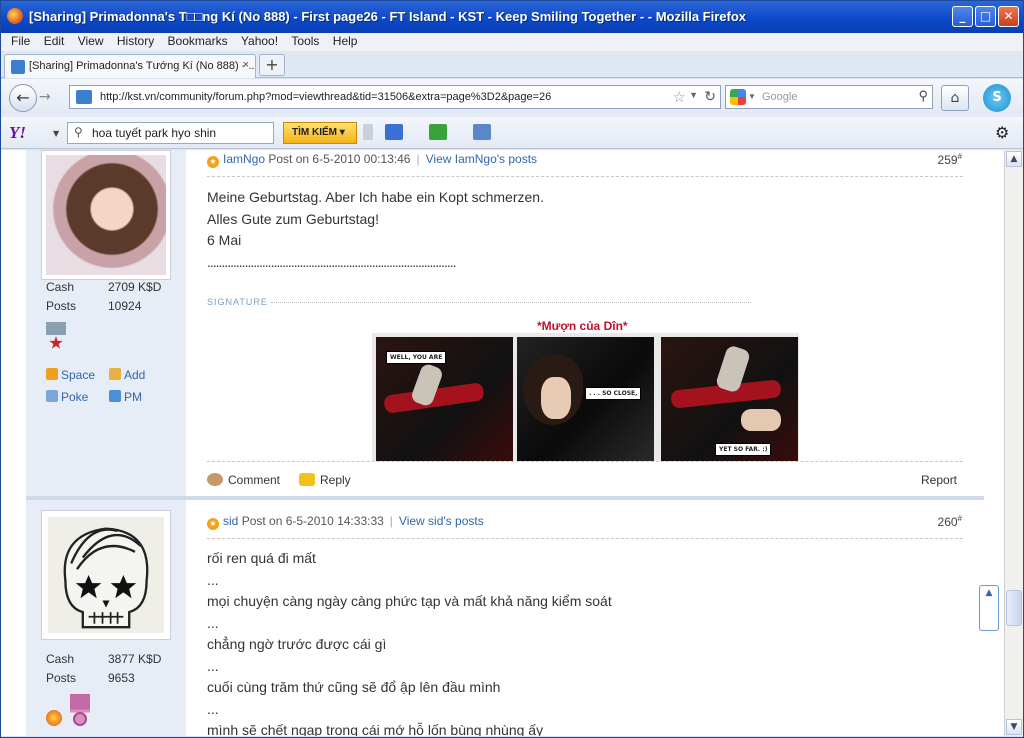 The height and width of the screenshot is (738, 1024). What do you see at coordinates (91, 40) in the screenshot?
I see `menu-view: View` at bounding box center [91, 40].